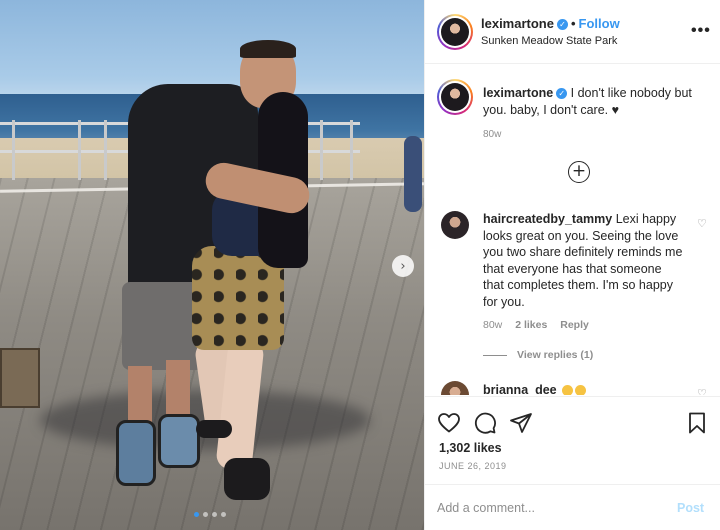  Describe the element at coordinates (473, 466) in the screenshot. I see `post-date: JUNE 26, 2019` at that location.